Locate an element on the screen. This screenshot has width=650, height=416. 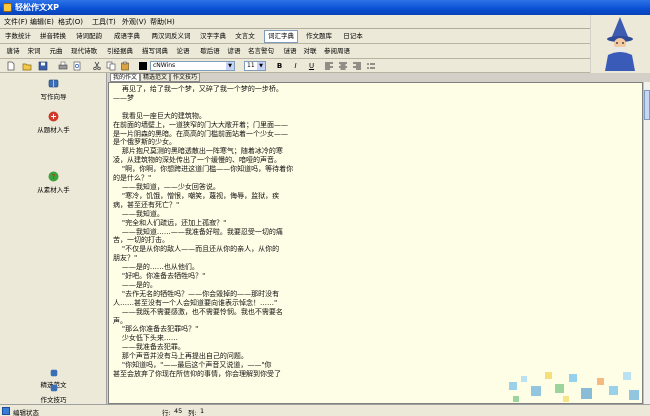
essay-line: 凌，从建筑物的深处传出了一个缓慢的、喑哑的声音。 is located at coordinates (197, 160).